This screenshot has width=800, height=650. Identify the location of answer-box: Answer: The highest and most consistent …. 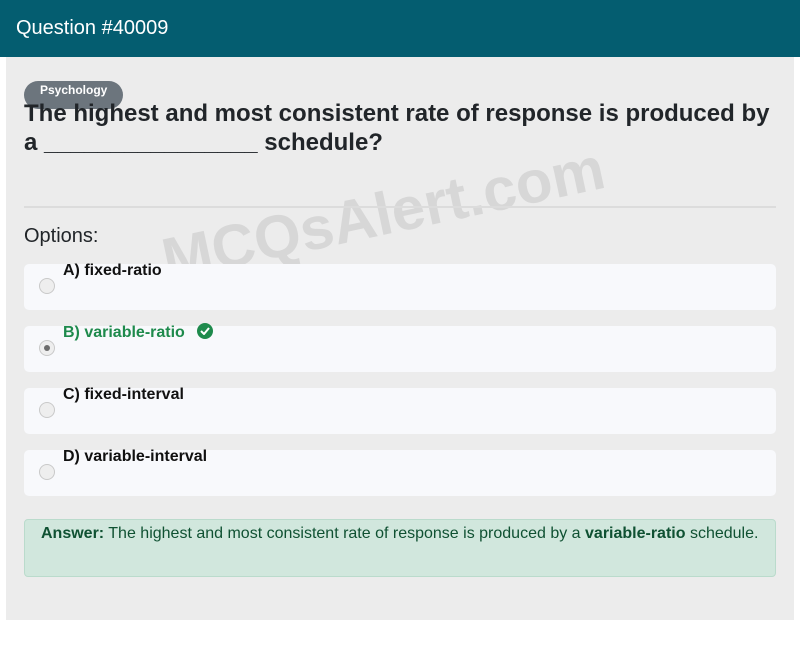
(400, 548).